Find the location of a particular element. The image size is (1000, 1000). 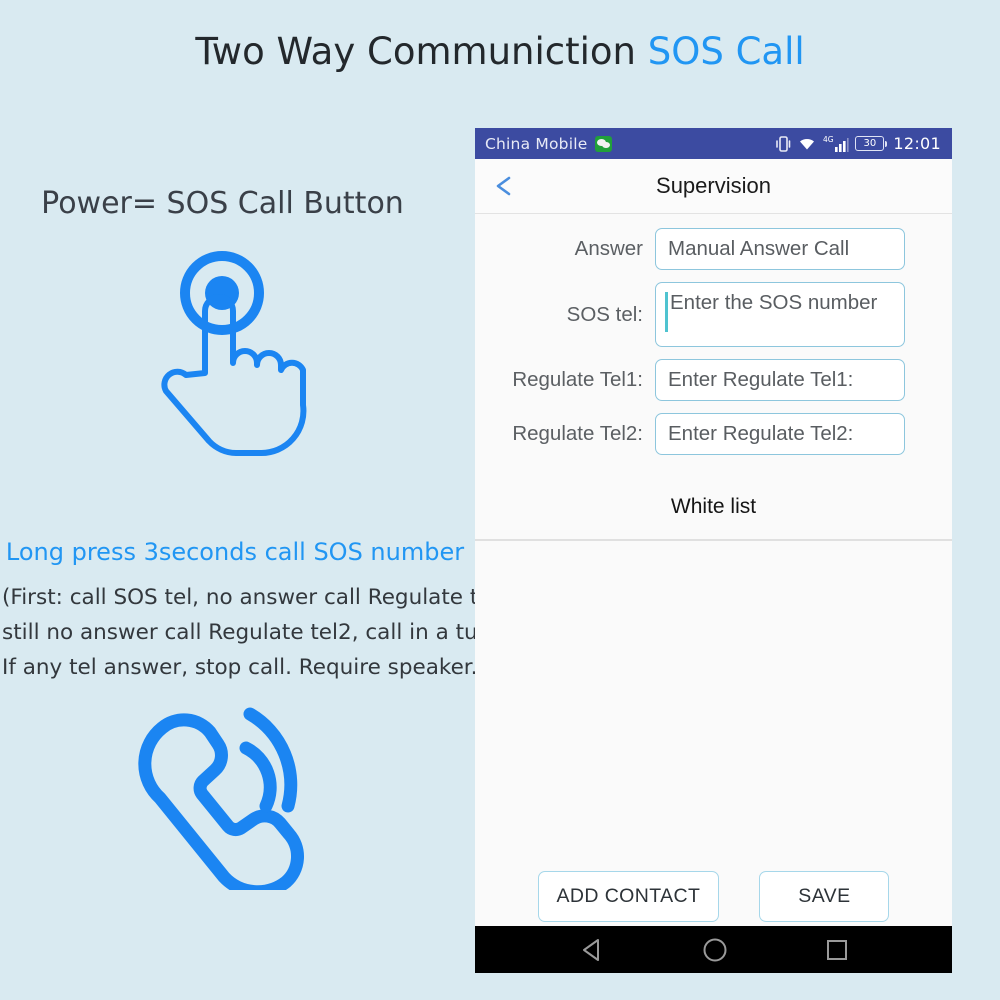

action-button-row: ADD CONTACT SAVE is located at coordinates (713, 892).